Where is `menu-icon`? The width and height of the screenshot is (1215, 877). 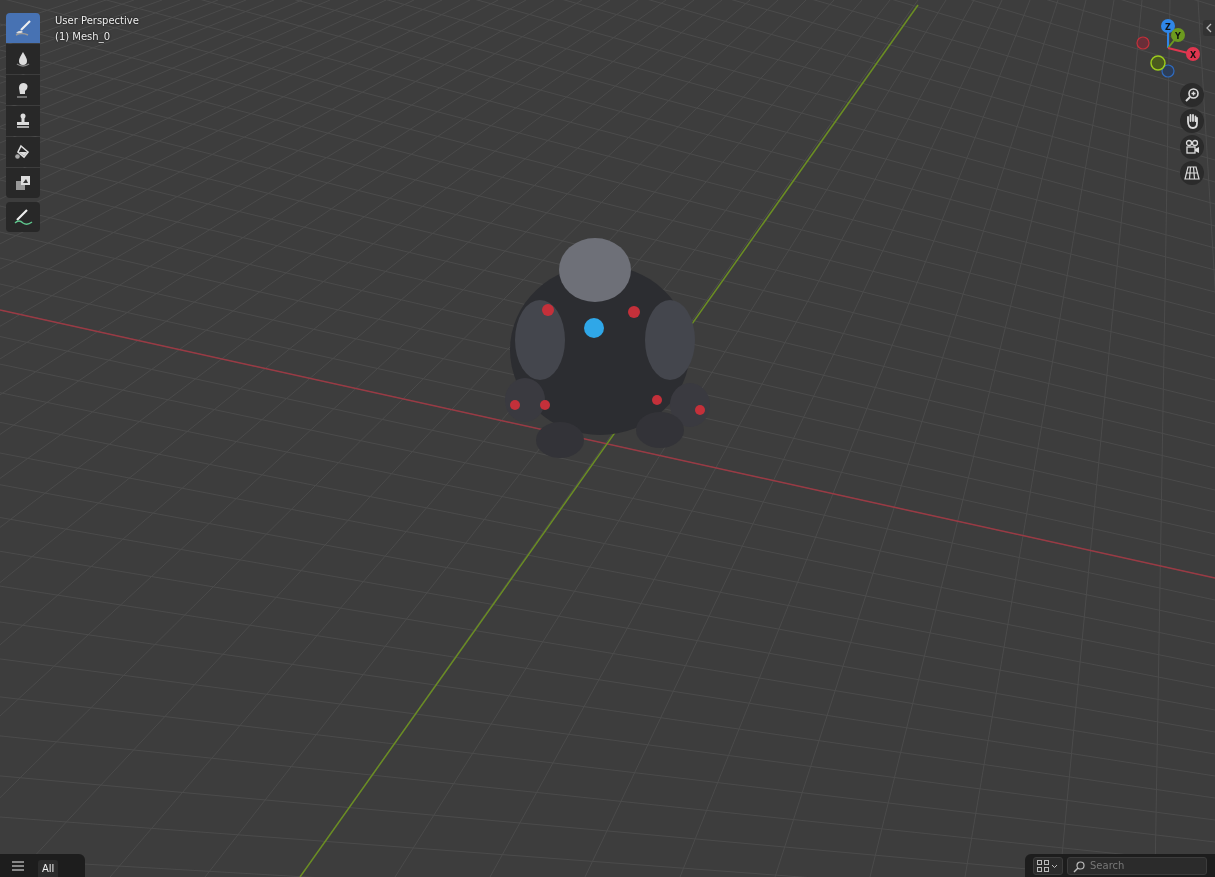
menu-icon is located at coordinates (18, 865).